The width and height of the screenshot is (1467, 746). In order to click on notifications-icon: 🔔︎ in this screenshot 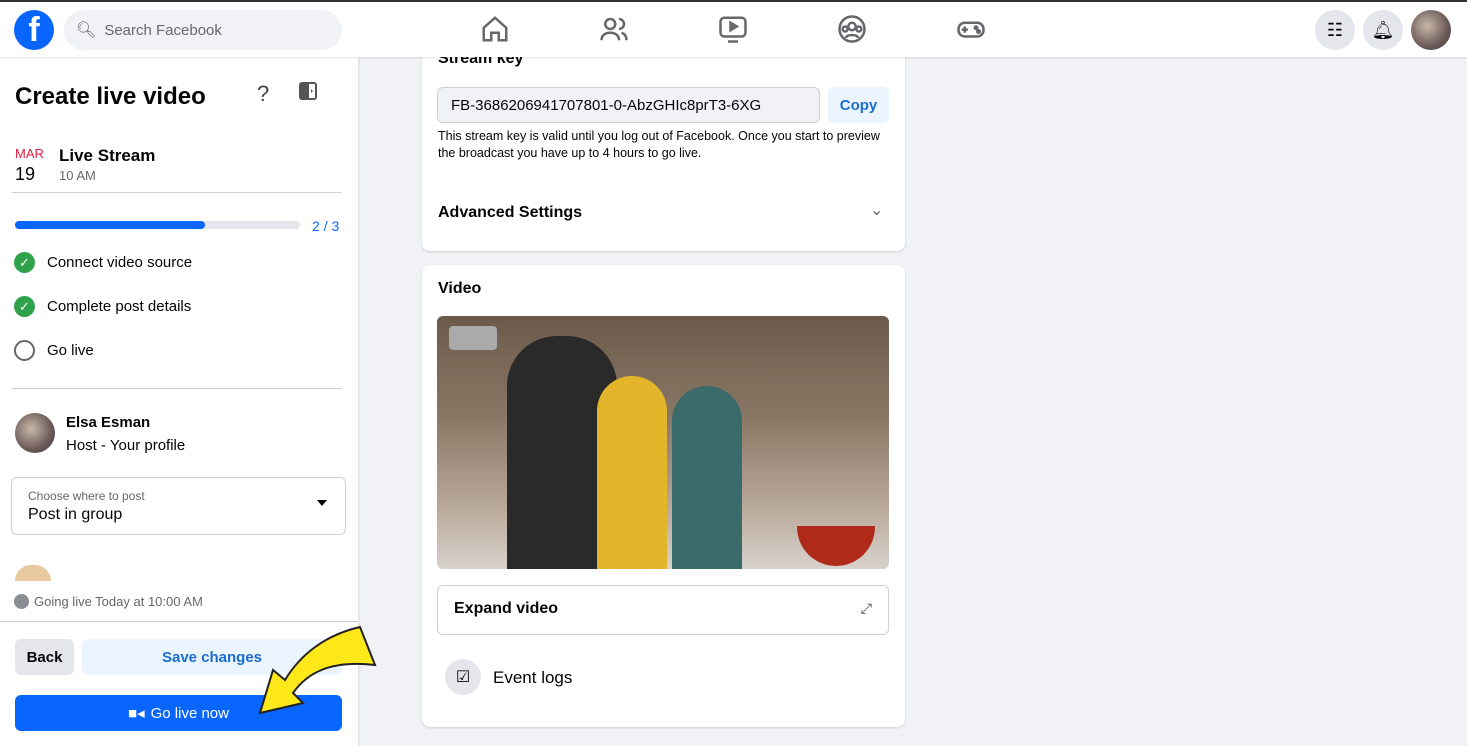, I will do `click(1383, 30)`.